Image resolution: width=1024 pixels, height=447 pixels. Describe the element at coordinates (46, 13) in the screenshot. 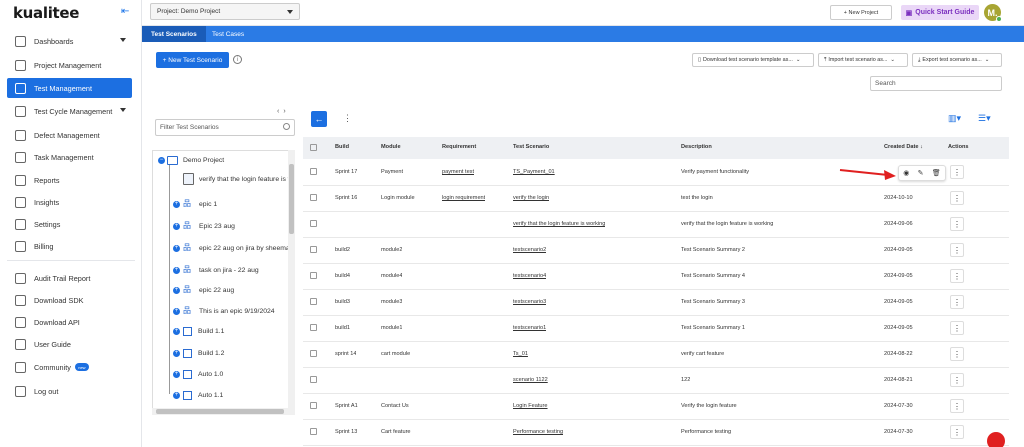

I see `kualitee-logo: kualitee` at that location.